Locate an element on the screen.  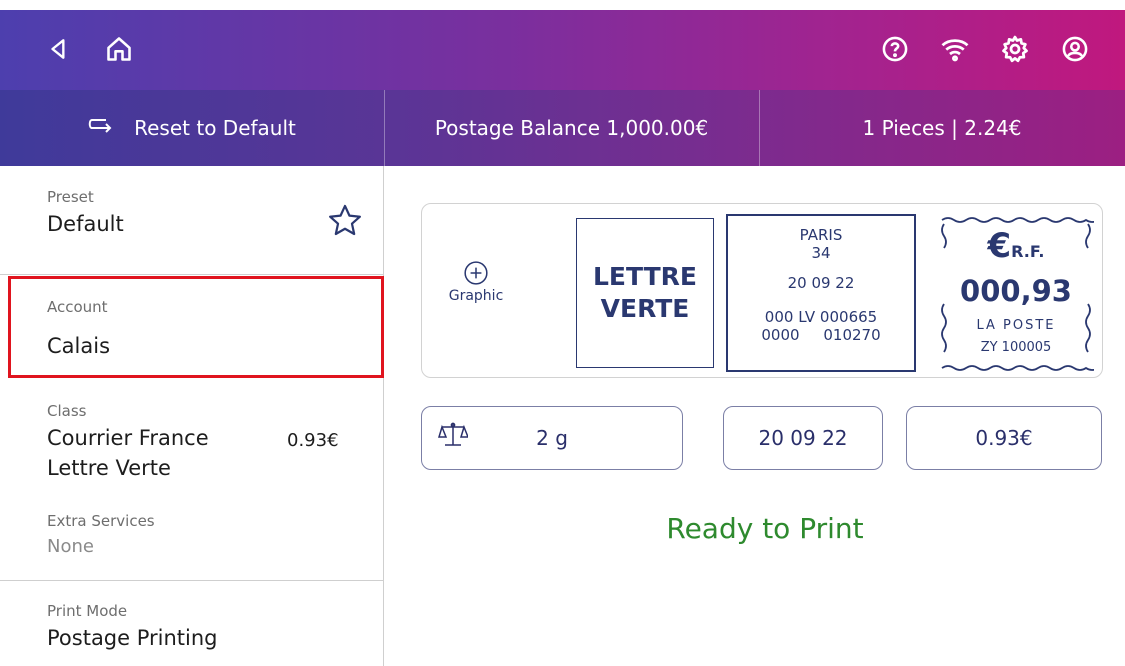
star-icon is located at coordinates (345, 221).